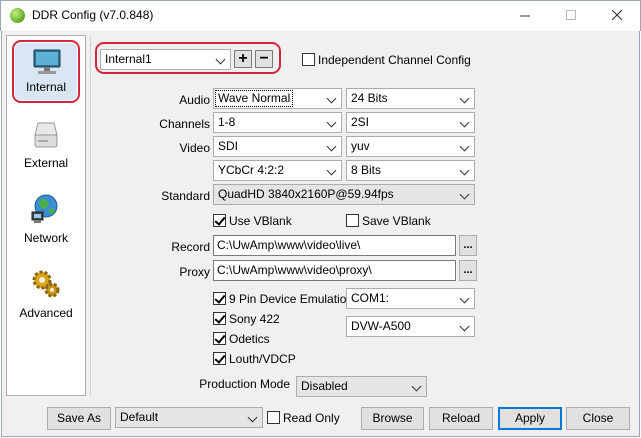 The width and height of the screenshot is (641, 438). What do you see at coordinates (244, 384) in the screenshot?
I see `production-mode-label: Production Mode` at bounding box center [244, 384].